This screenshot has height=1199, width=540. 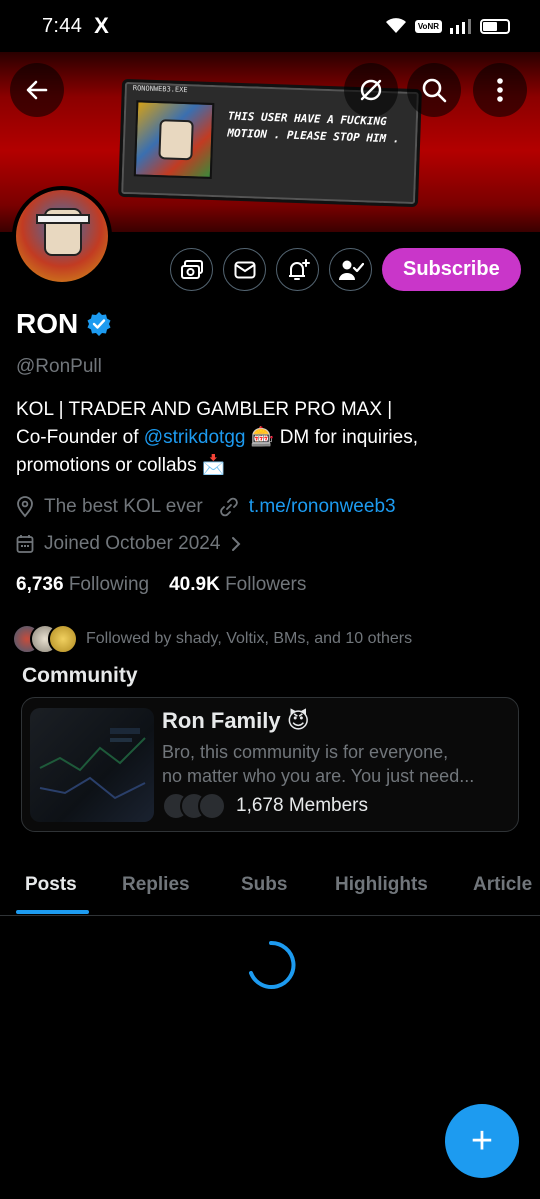 What do you see at coordinates (346, 437) in the screenshot?
I see `bio-text: DM for inquiries,` at bounding box center [346, 437].